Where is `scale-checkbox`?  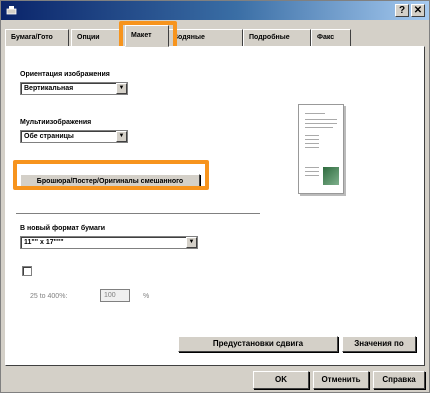 scale-checkbox is located at coordinates (27, 271).